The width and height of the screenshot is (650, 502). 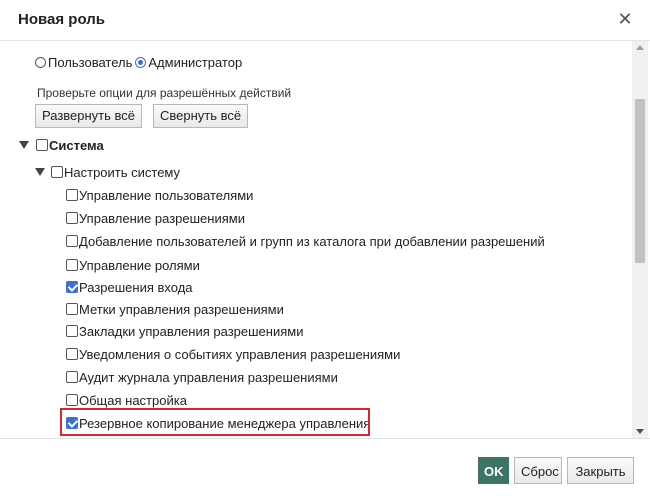 I want to click on expand-all-button: Развернуть всё, so click(x=89, y=116).